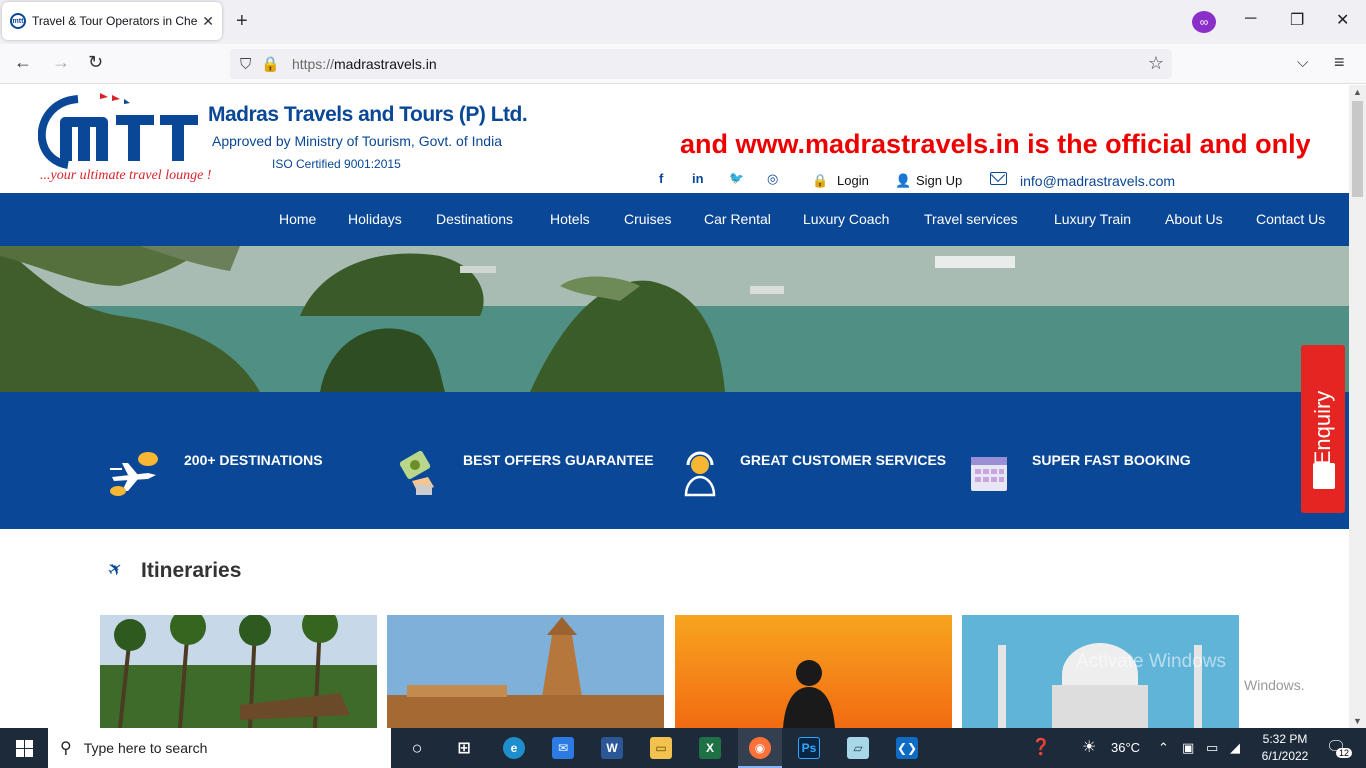  What do you see at coordinates (1342, 20) in the screenshot?
I see `close-window-button: ✕` at bounding box center [1342, 20].